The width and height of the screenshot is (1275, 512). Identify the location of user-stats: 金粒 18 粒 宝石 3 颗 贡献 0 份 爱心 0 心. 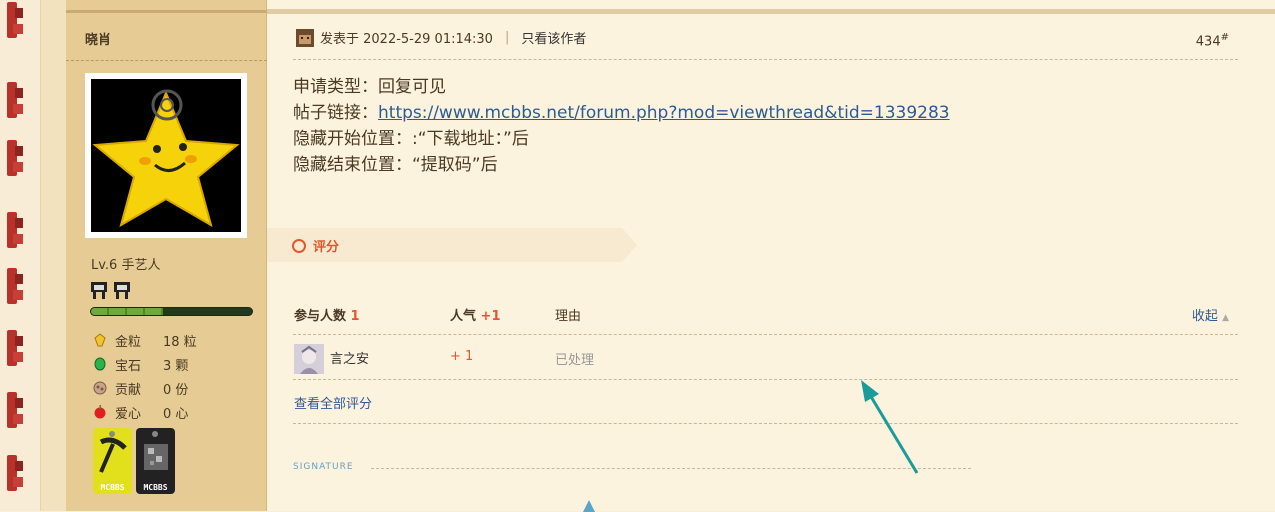
(145, 376).